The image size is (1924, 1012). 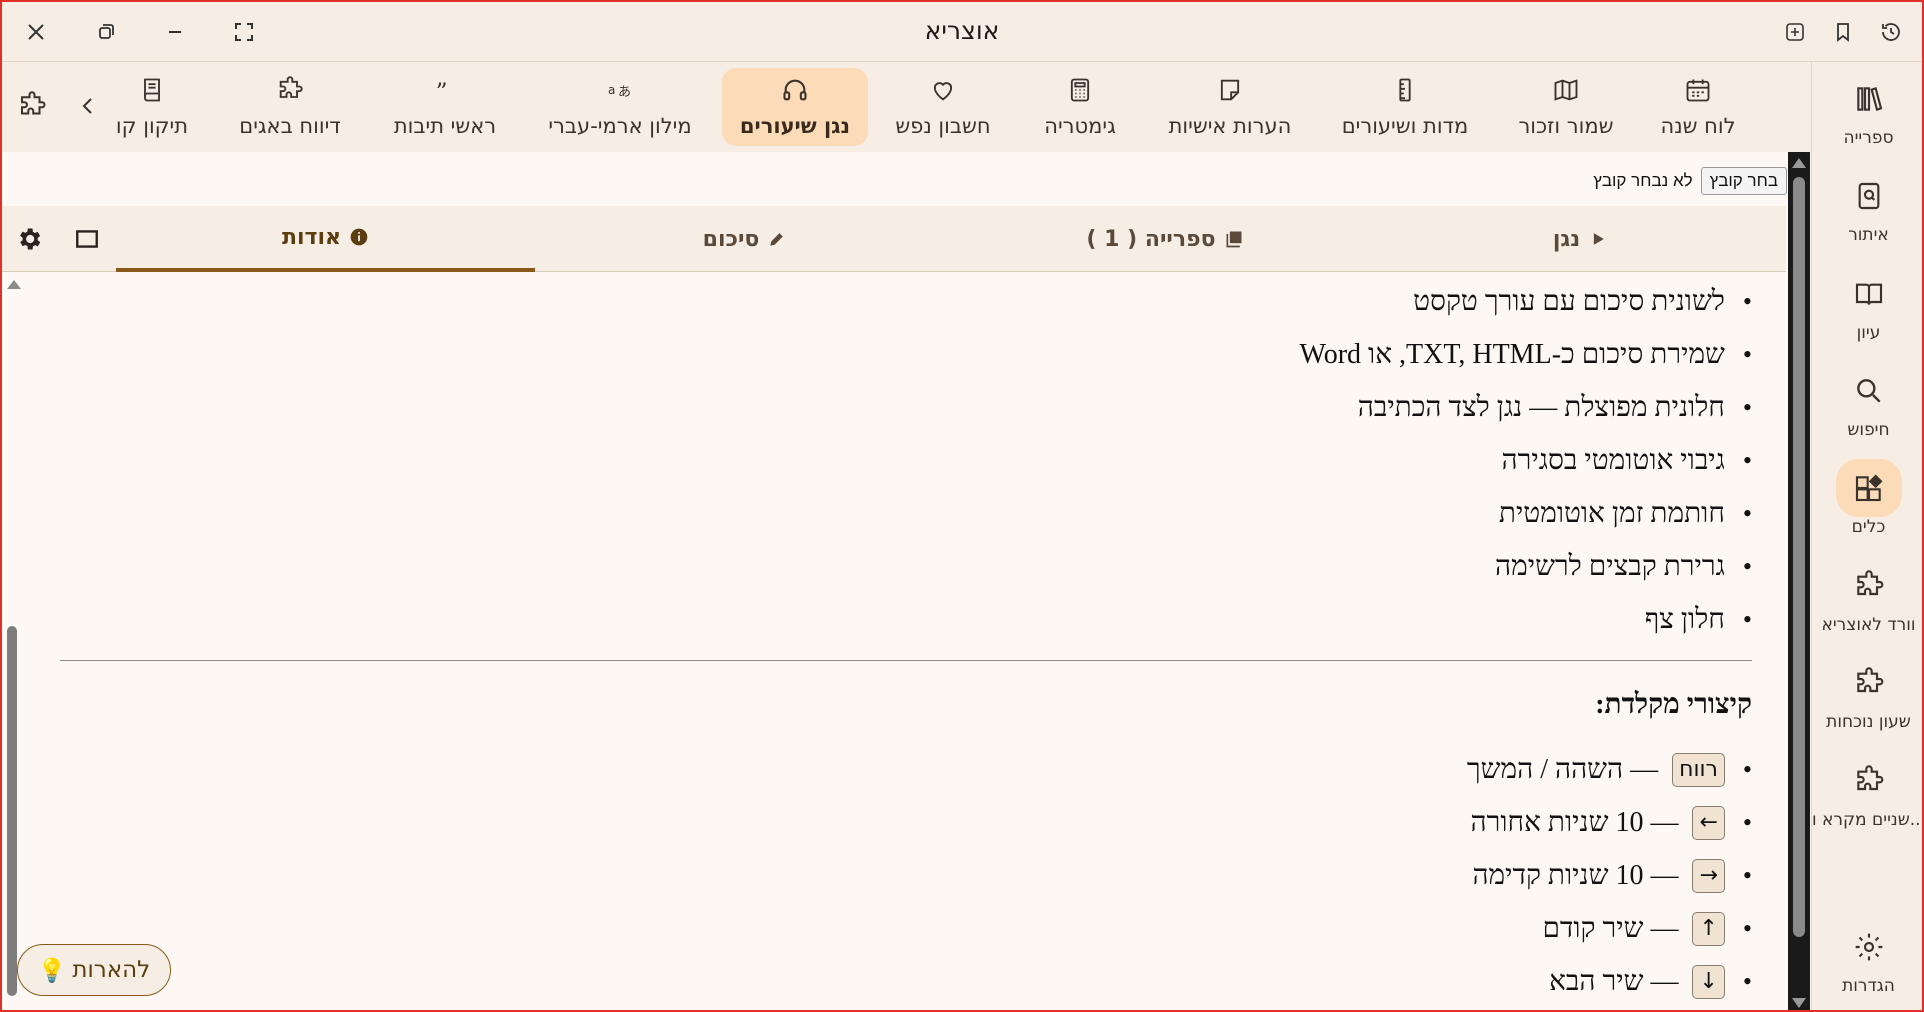 What do you see at coordinates (1799, 1003) in the screenshot?
I see `scroll-down-arrow` at bounding box center [1799, 1003].